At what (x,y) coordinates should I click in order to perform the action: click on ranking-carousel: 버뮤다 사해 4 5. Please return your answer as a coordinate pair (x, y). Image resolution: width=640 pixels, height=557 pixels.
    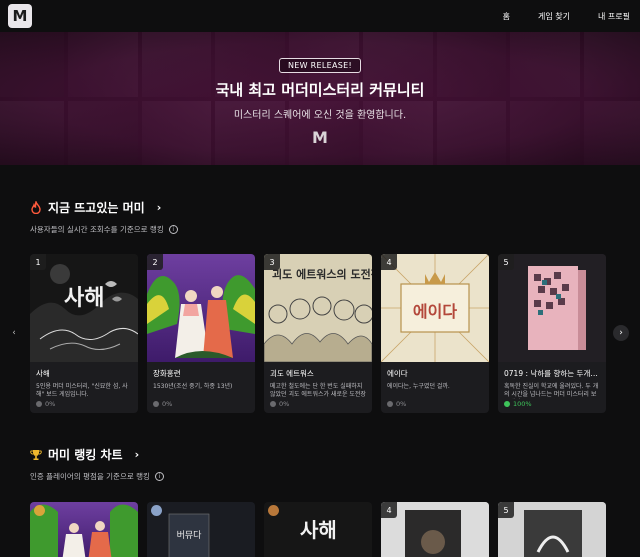
    Looking at the image, I should click on (318, 529).